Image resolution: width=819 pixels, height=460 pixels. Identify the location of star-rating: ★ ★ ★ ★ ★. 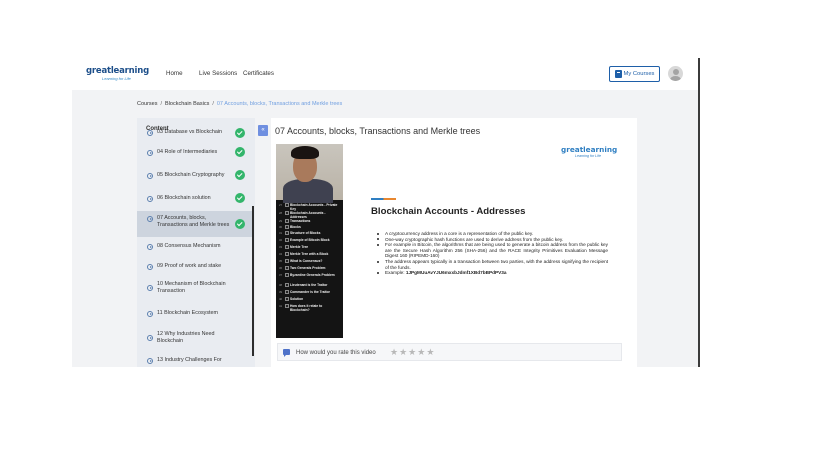
(412, 352).